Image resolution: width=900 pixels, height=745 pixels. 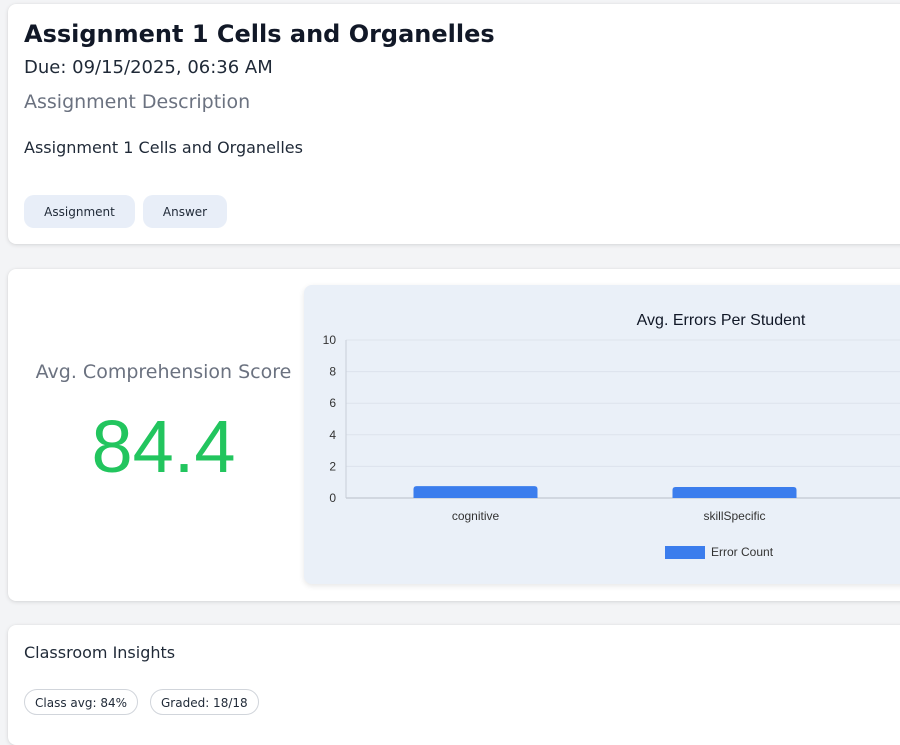 What do you see at coordinates (476, 516) in the screenshot?
I see `x-tick-label: cognitive` at bounding box center [476, 516].